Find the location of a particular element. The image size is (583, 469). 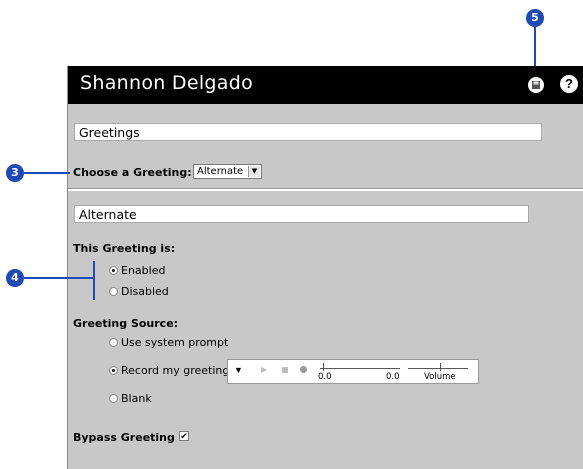

greeting-source-label: Greeting Source: is located at coordinates (126, 323).